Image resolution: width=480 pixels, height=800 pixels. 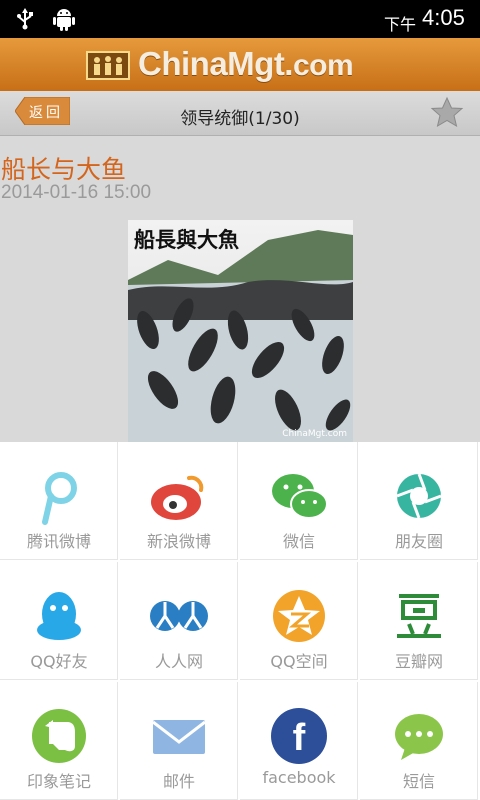 What do you see at coordinates (419, 737) in the screenshot?
I see `sms-icon` at bounding box center [419, 737].